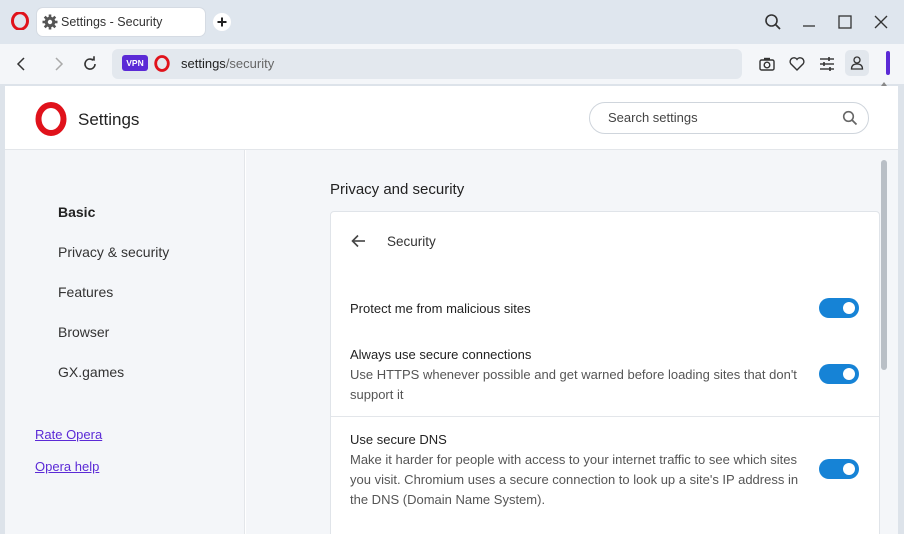 This screenshot has height=534, width=904. Describe the element at coordinates (427, 64) in the screenshot. I see `url-bar: VPN settings/security` at that location.